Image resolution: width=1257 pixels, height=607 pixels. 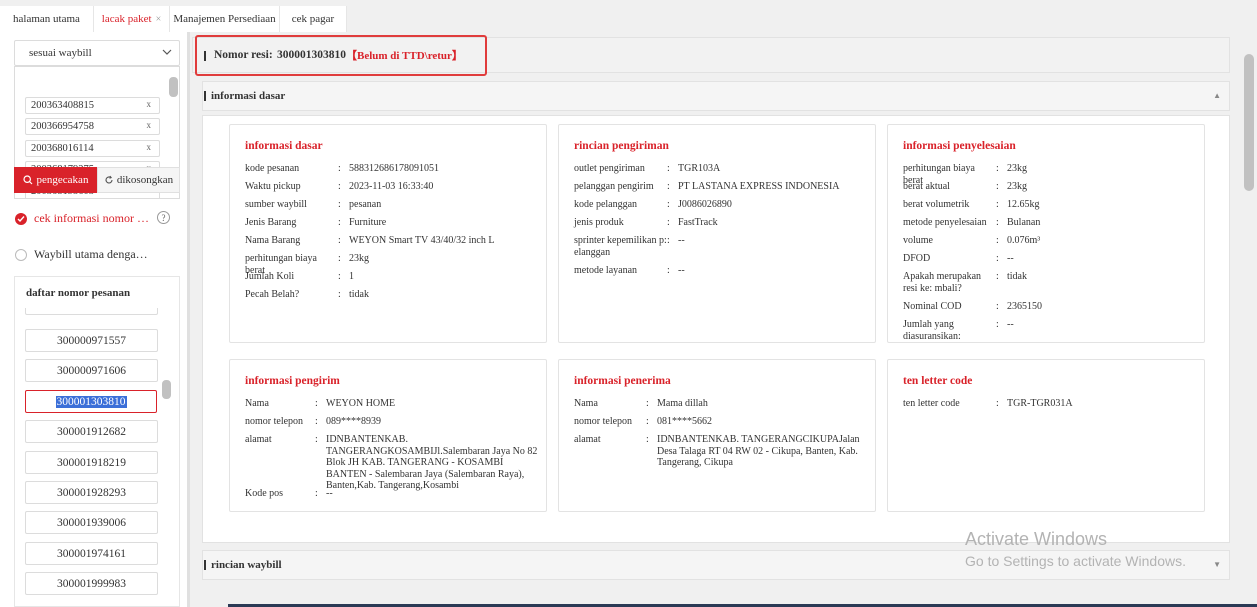 What do you see at coordinates (653, 204) in the screenshot?
I see `field-row: kode pelanggan: J0086026890` at bounding box center [653, 204].